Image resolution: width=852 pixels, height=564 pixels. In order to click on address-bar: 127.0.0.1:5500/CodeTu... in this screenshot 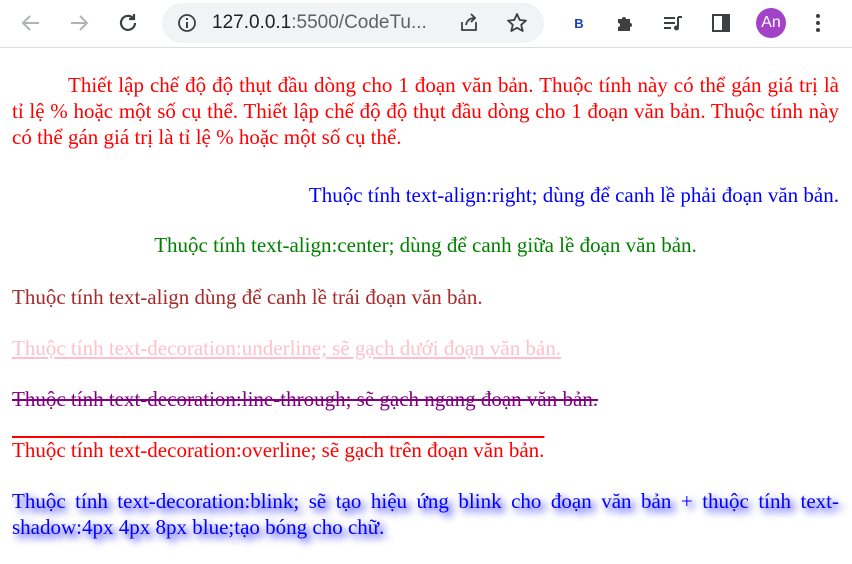, I will do `click(353, 23)`.